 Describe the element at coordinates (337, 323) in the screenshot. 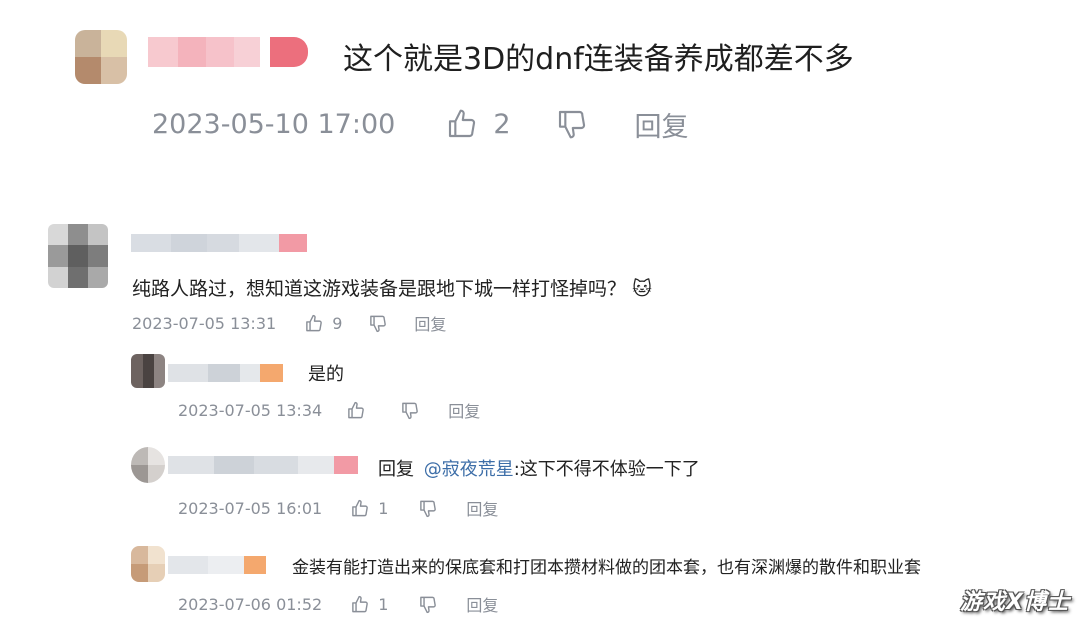

I see `like-count: 9` at that location.